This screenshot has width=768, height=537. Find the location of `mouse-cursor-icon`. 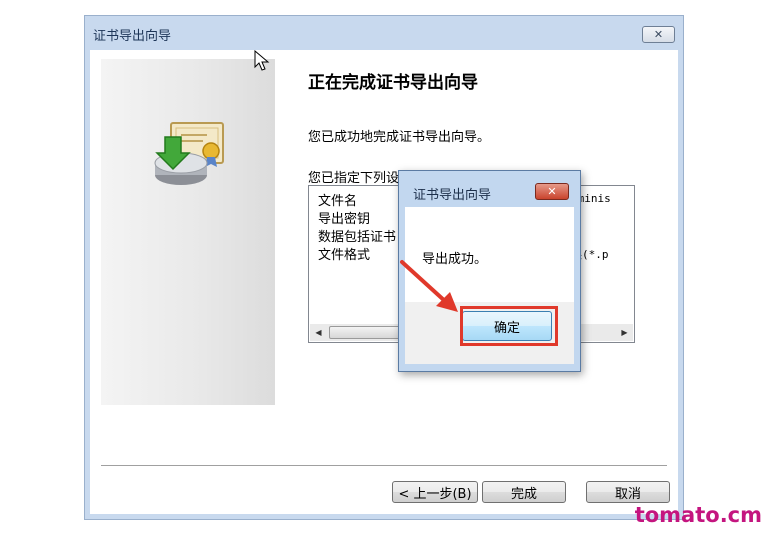

mouse-cursor-icon is located at coordinates (262, 60).